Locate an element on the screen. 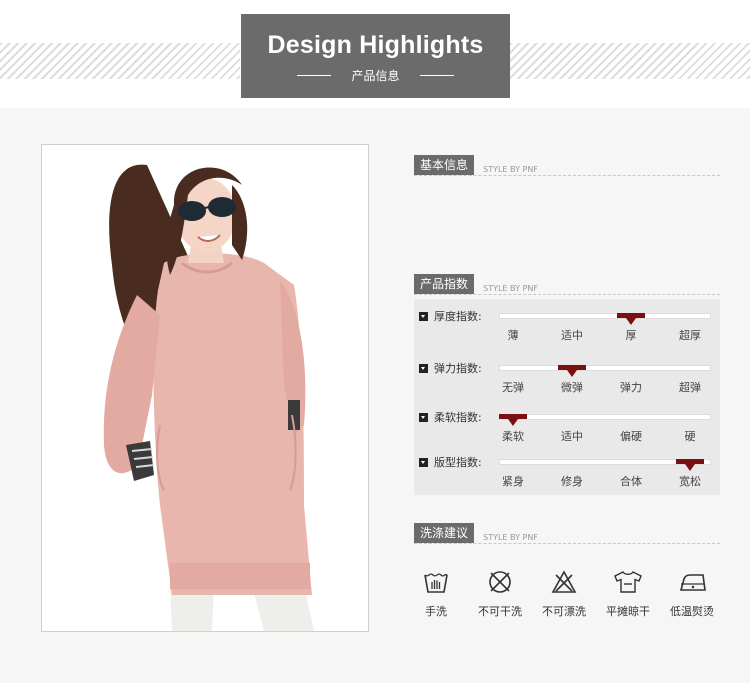 The image size is (750, 683). section-wash-advice-style: STYLE BY PNF is located at coordinates (510, 537).